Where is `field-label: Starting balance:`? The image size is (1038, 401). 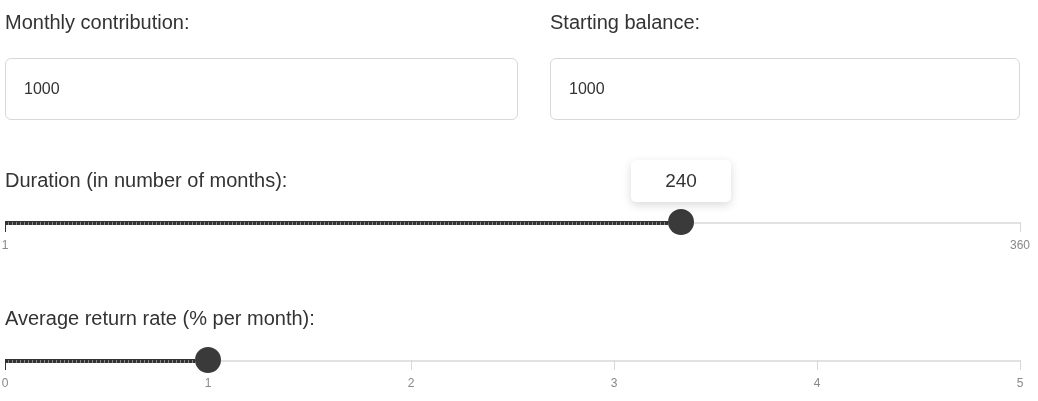
field-label: Starting balance: is located at coordinates (625, 22).